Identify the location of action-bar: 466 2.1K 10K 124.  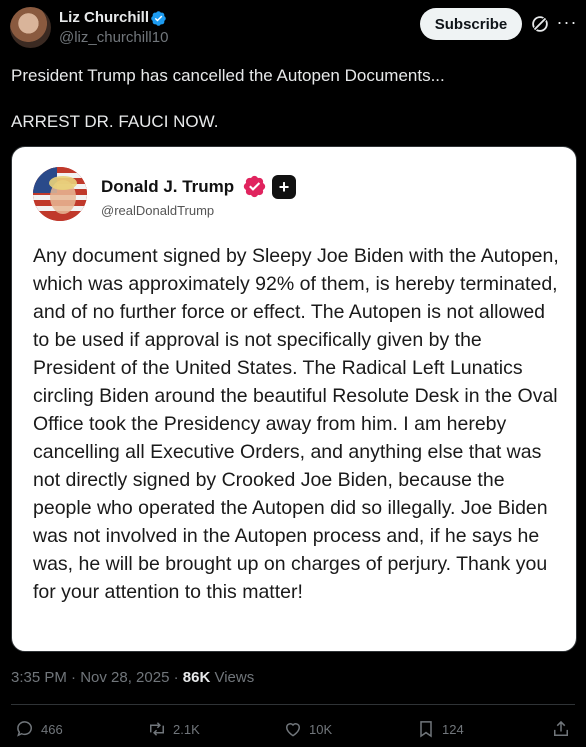
(293, 729).